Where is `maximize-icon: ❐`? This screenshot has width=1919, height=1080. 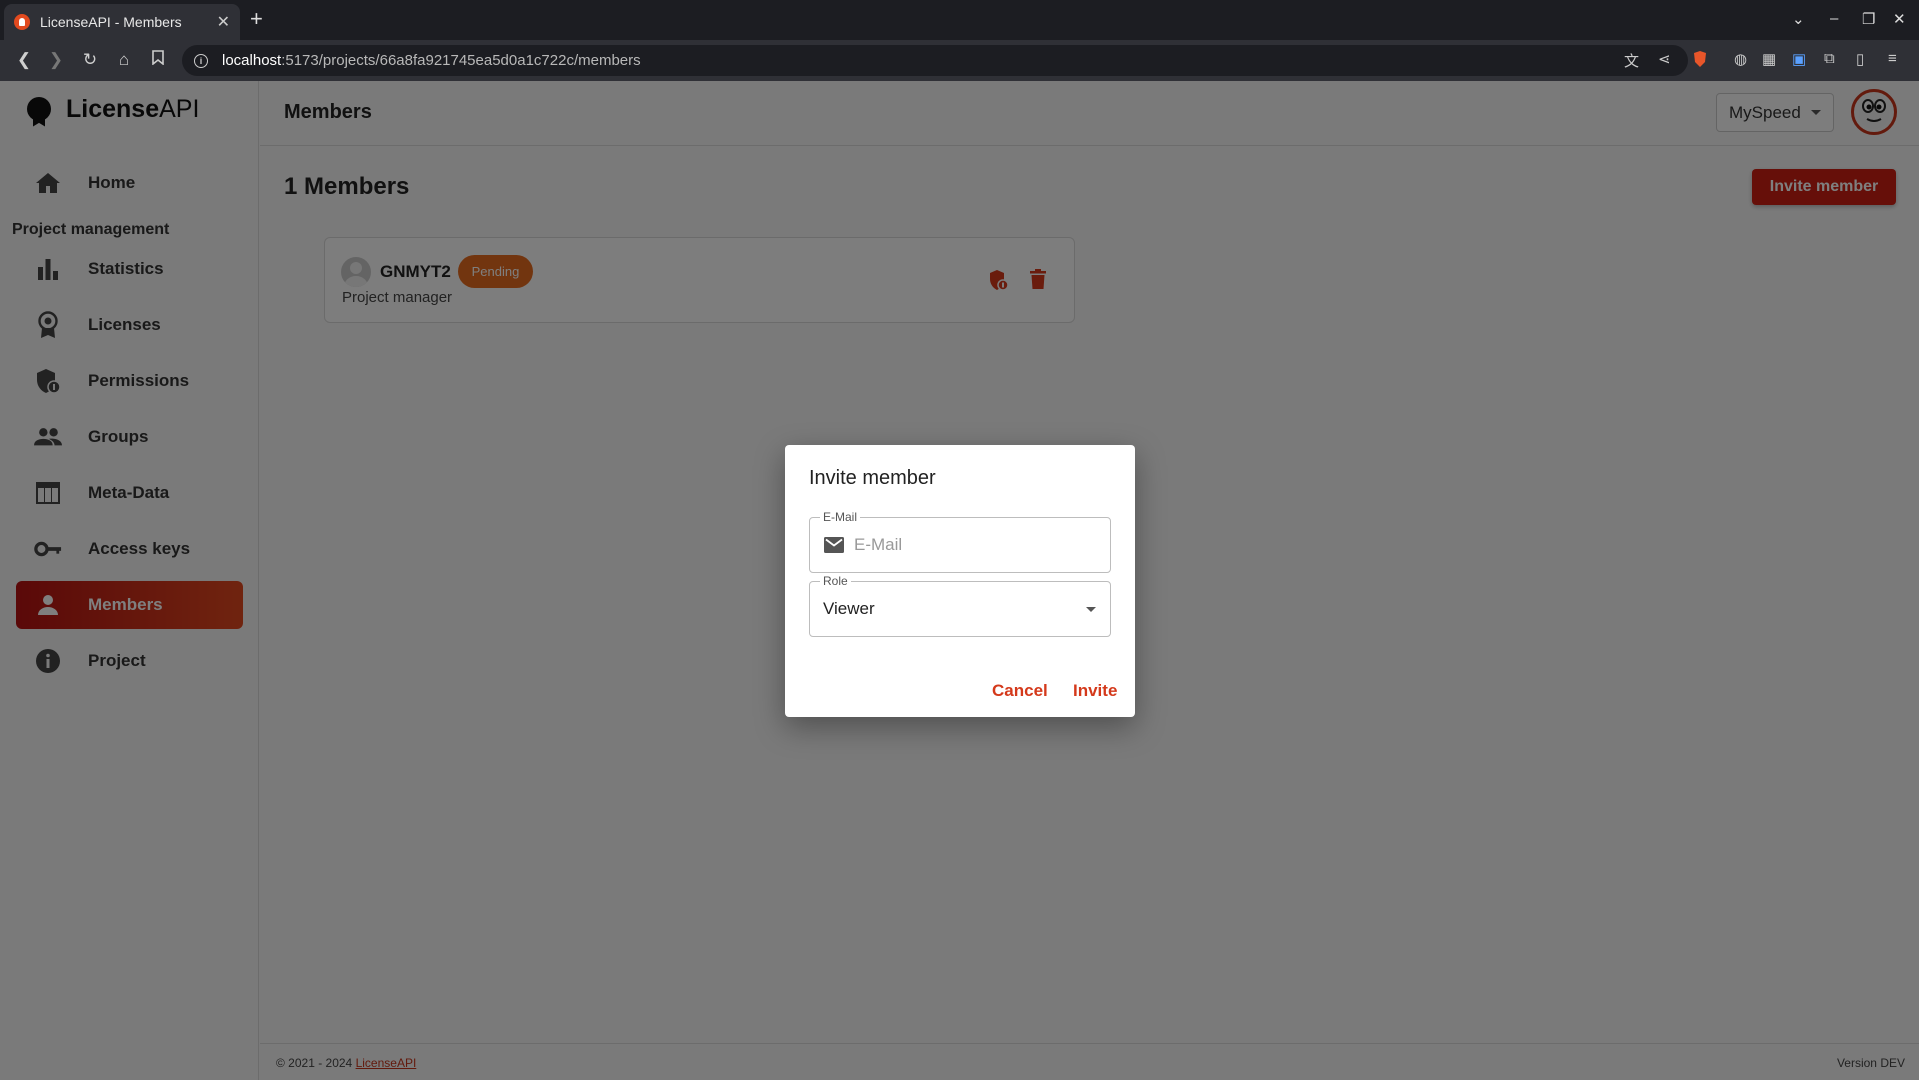 maximize-icon: ❐ is located at coordinates (1868, 19).